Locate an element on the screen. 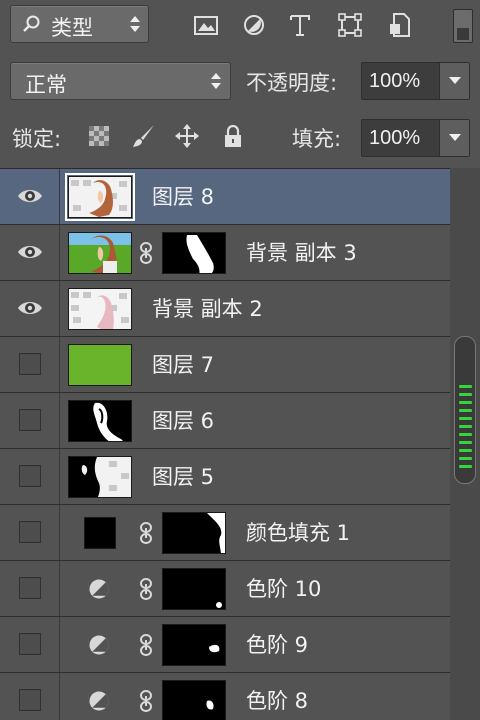 Image resolution: width=480 pixels, height=720 pixels. layer-kind-filter-select: 类型 is located at coordinates (79, 24).